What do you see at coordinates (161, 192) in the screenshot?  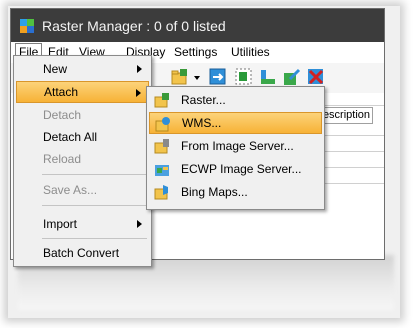 I see `bing-maps-icon` at bounding box center [161, 192].